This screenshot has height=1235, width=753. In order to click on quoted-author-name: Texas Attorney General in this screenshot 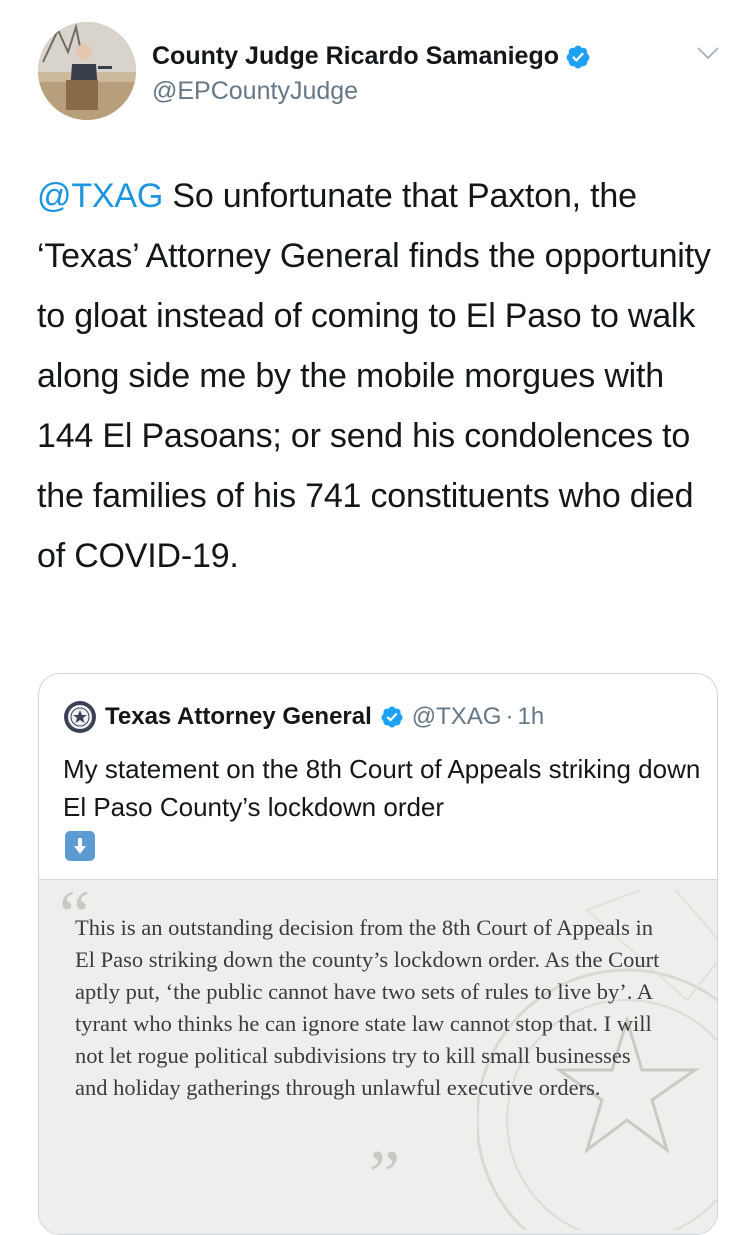, I will do `click(238, 717)`.